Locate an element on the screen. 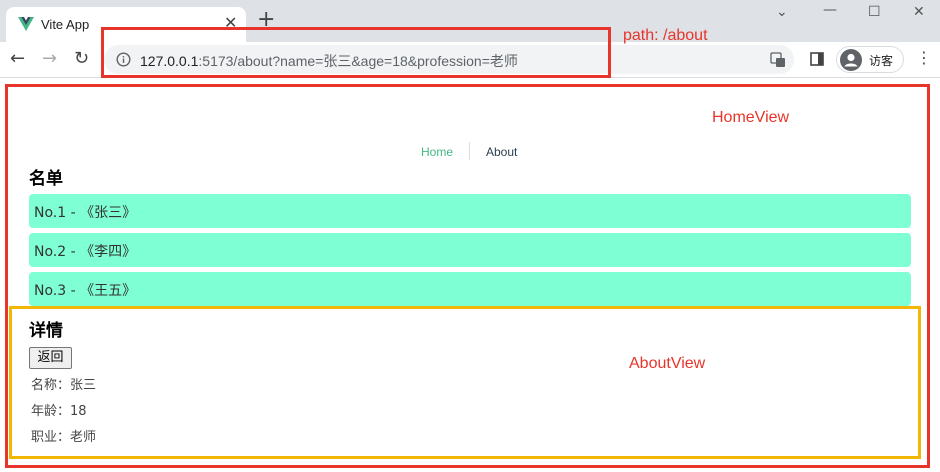  nav-home-link: Home is located at coordinates (437, 152).